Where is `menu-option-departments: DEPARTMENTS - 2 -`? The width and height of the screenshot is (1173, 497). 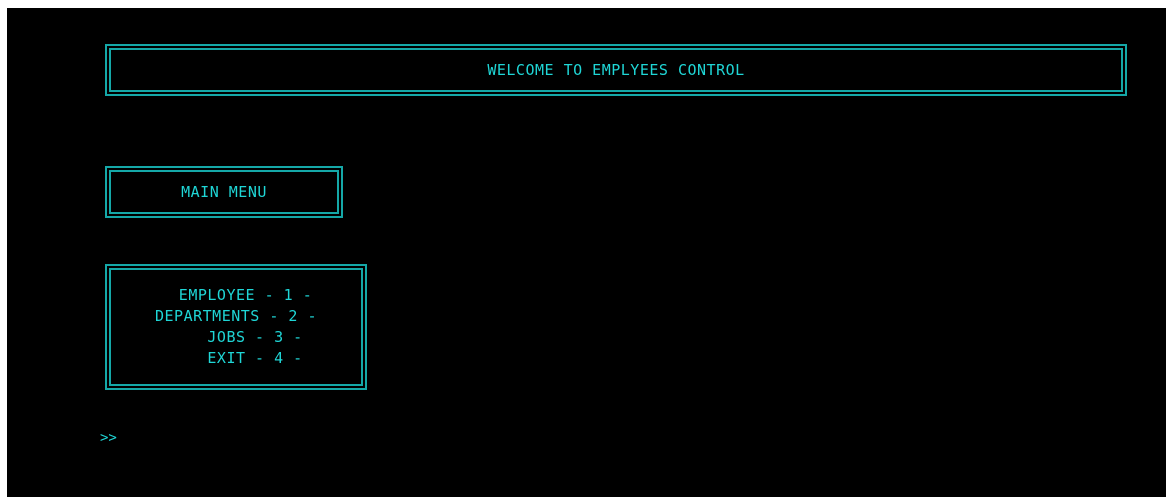
menu-option-departments: DEPARTMENTS - 2 - is located at coordinates (236, 316).